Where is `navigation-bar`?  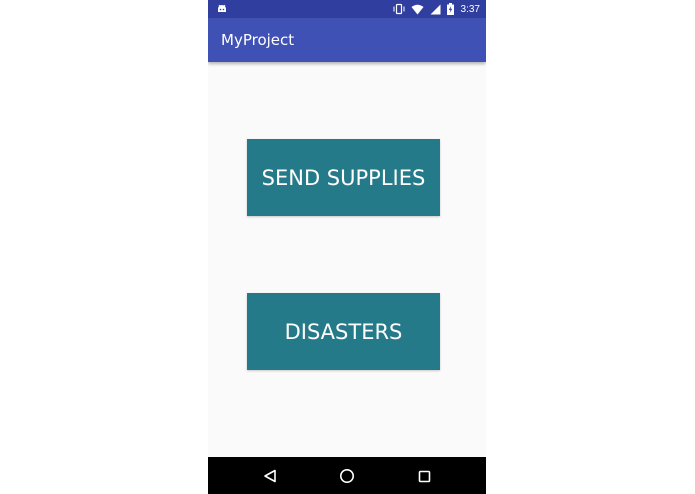
navigation-bar is located at coordinates (347, 475).